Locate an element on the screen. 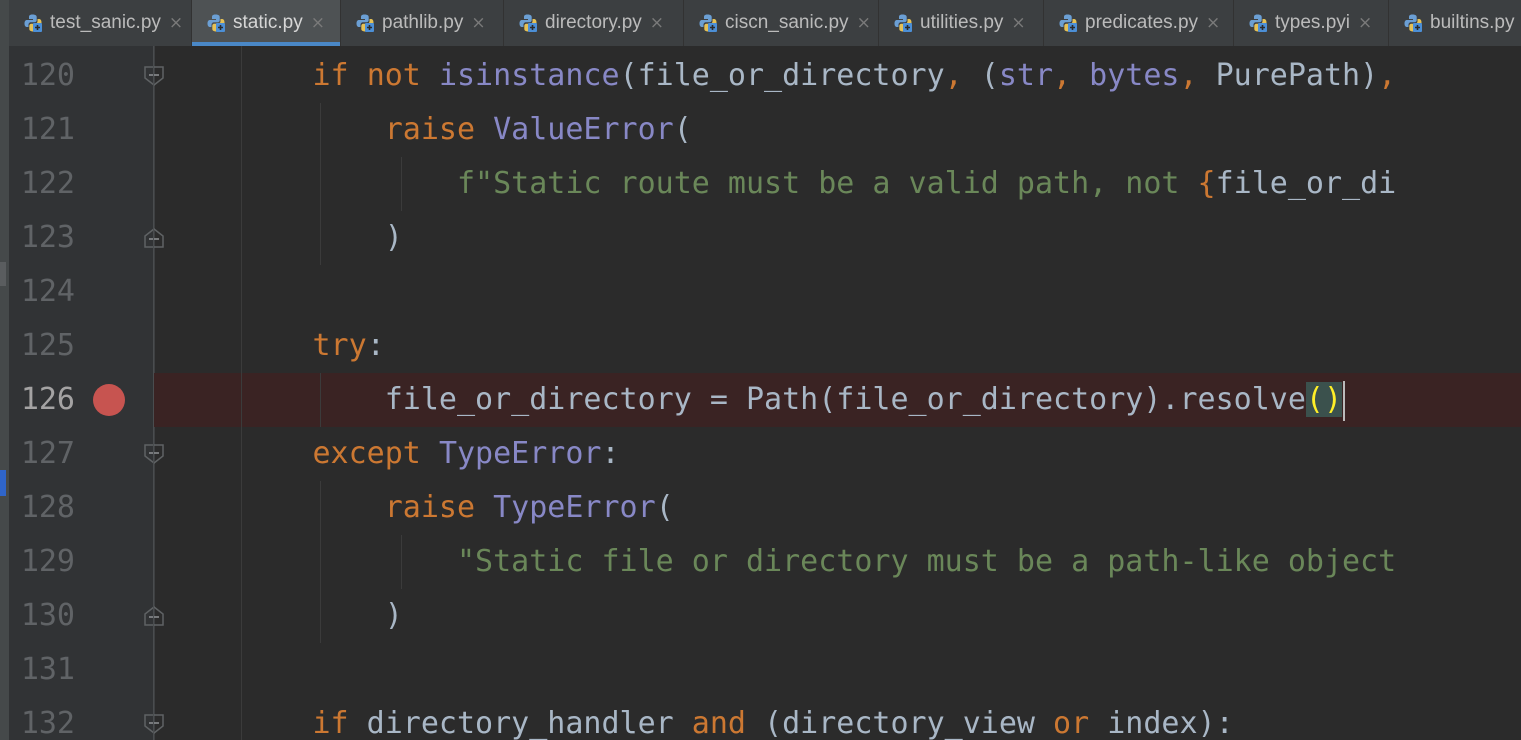 This screenshot has height=740, width=1521. tab-directory-py: directory.py × is located at coordinates (594, 23).